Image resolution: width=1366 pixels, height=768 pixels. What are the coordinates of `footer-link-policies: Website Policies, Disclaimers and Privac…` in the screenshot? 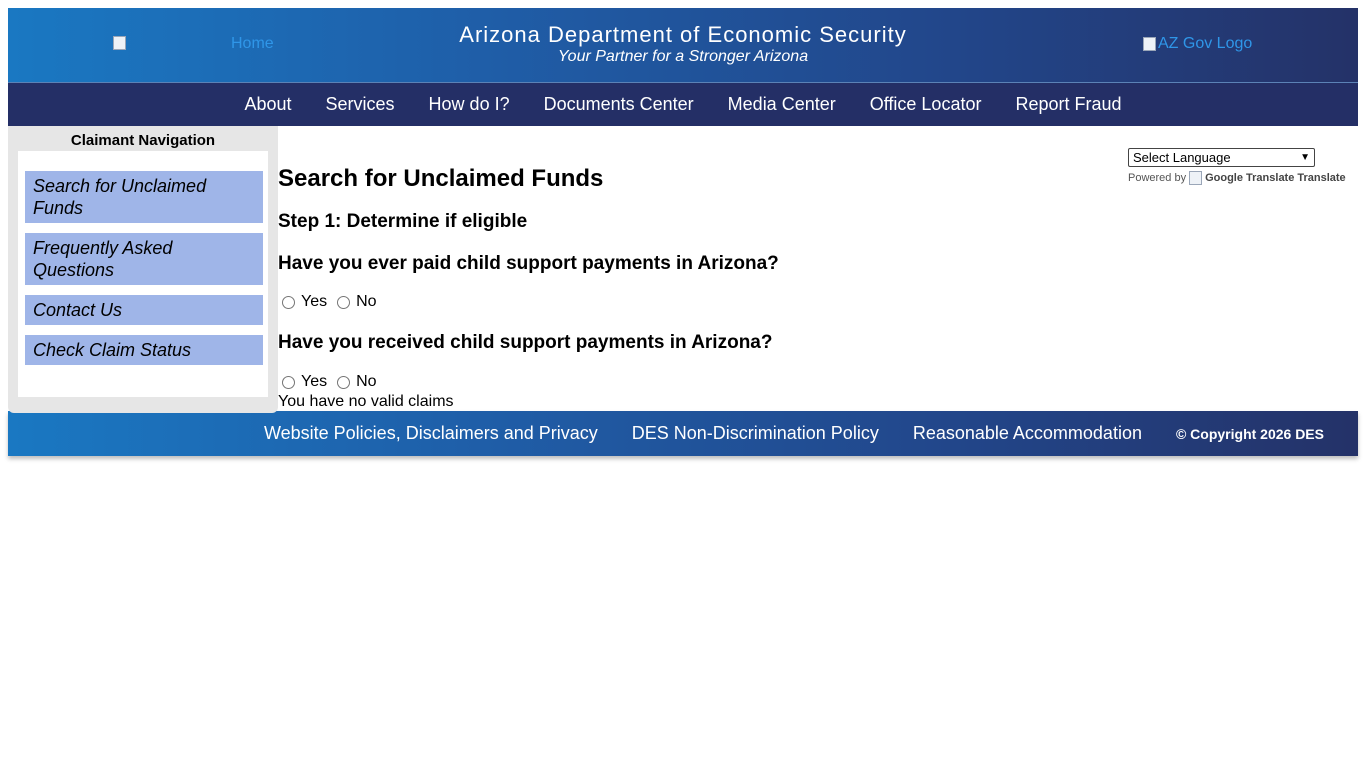 It's located at (431, 433).